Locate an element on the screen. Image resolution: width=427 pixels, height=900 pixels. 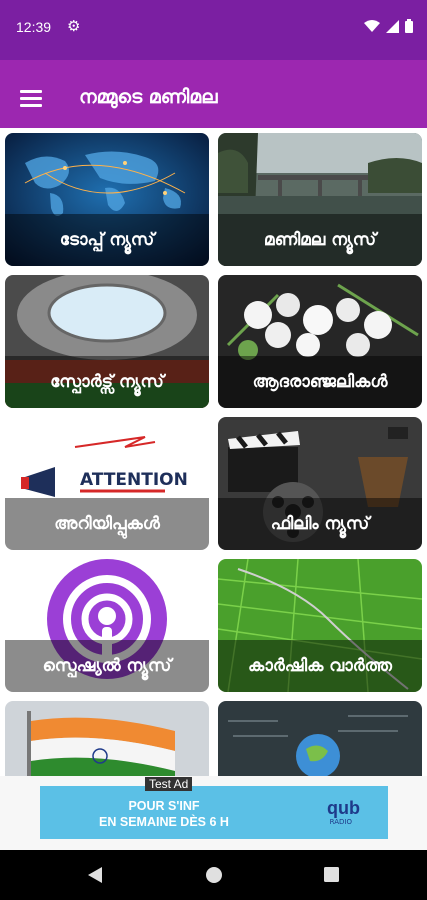
ad-brand-sub: RADIO is located at coordinates (340, 822).